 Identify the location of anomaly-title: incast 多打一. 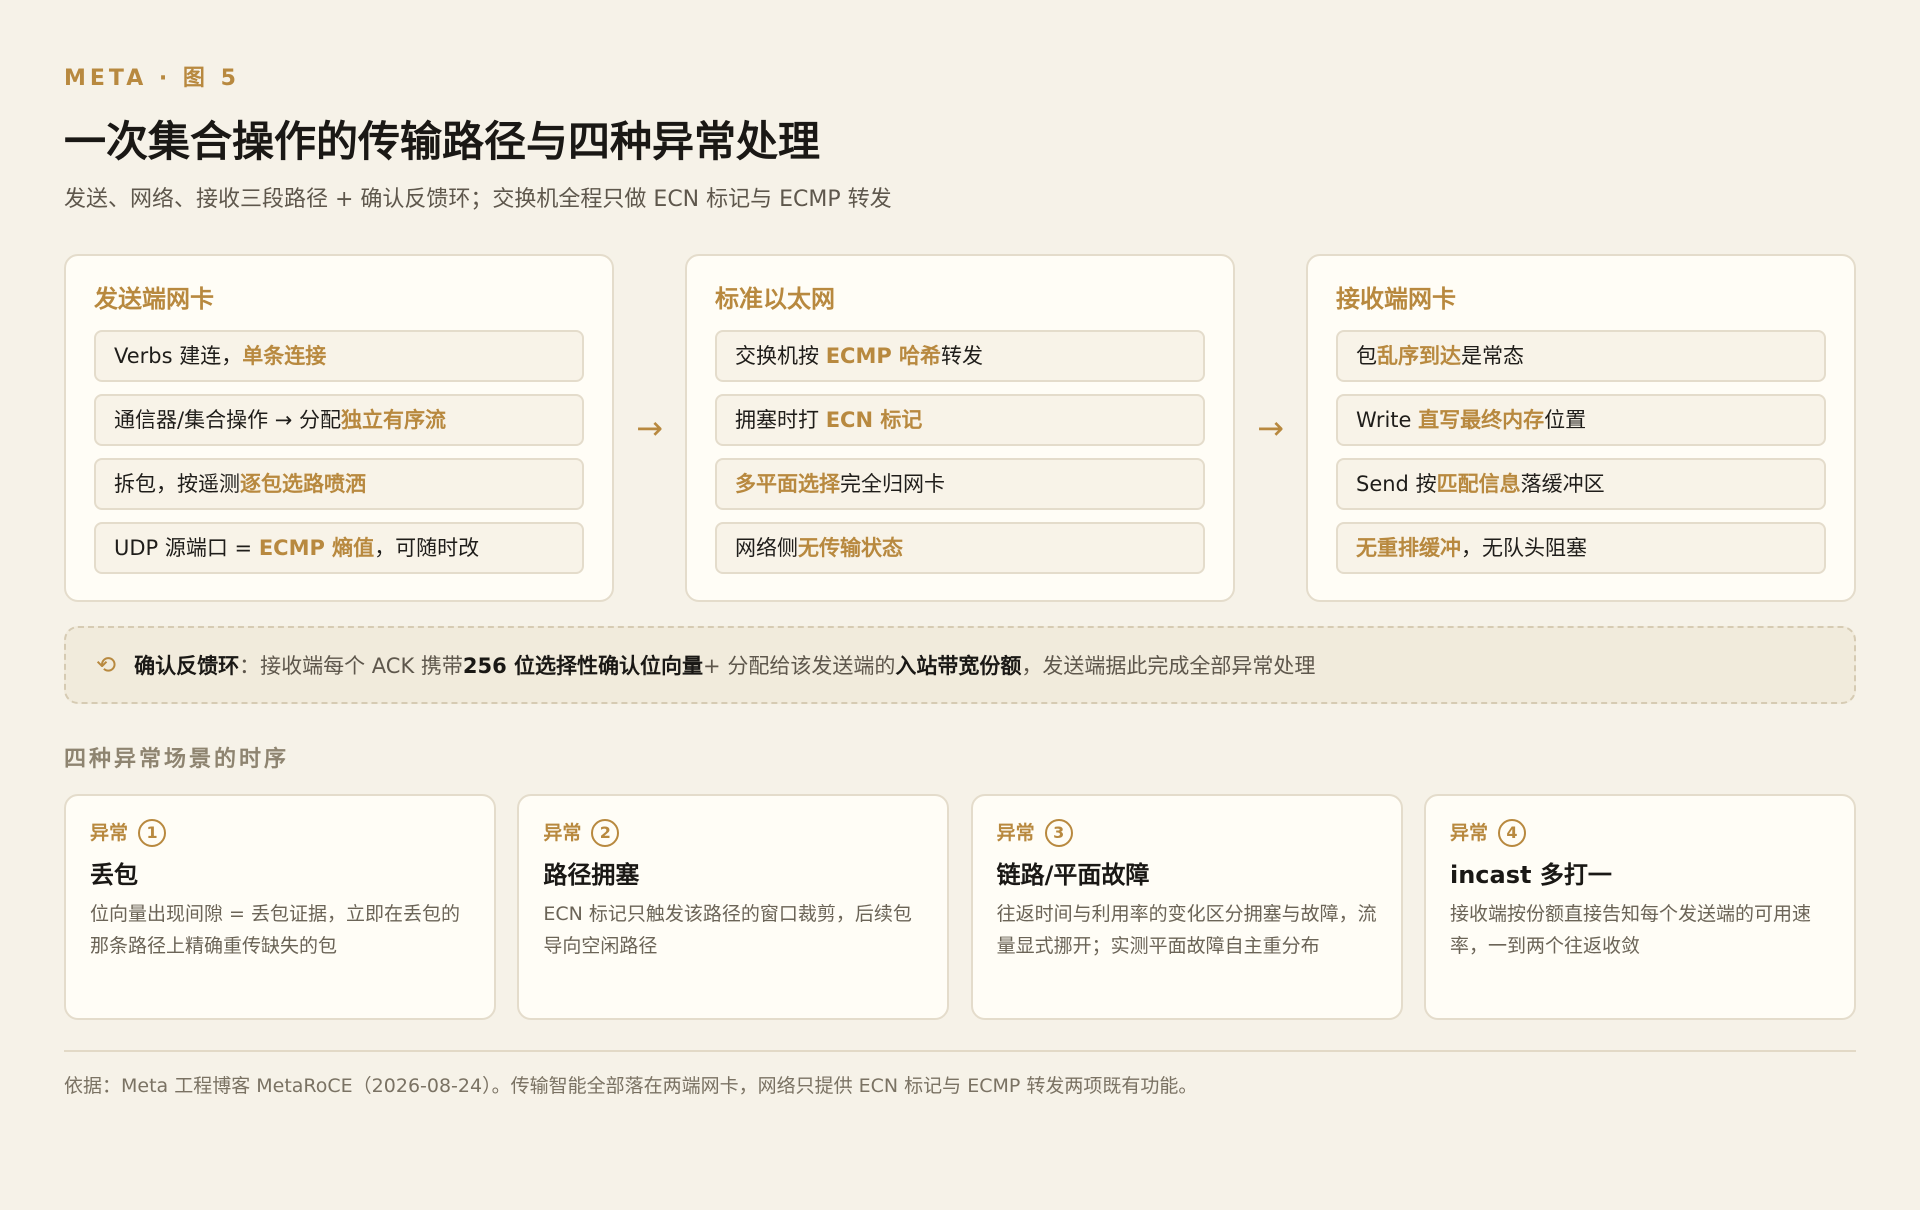
(1530, 875).